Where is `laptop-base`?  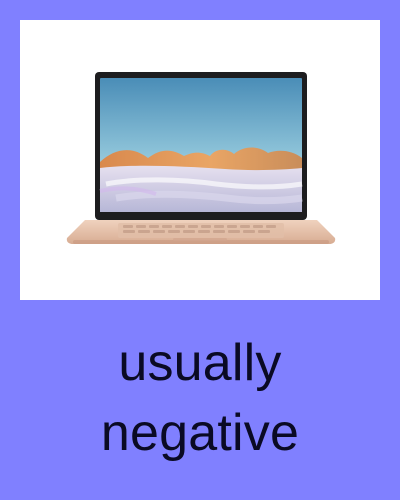 laptop-base is located at coordinates (201, 232).